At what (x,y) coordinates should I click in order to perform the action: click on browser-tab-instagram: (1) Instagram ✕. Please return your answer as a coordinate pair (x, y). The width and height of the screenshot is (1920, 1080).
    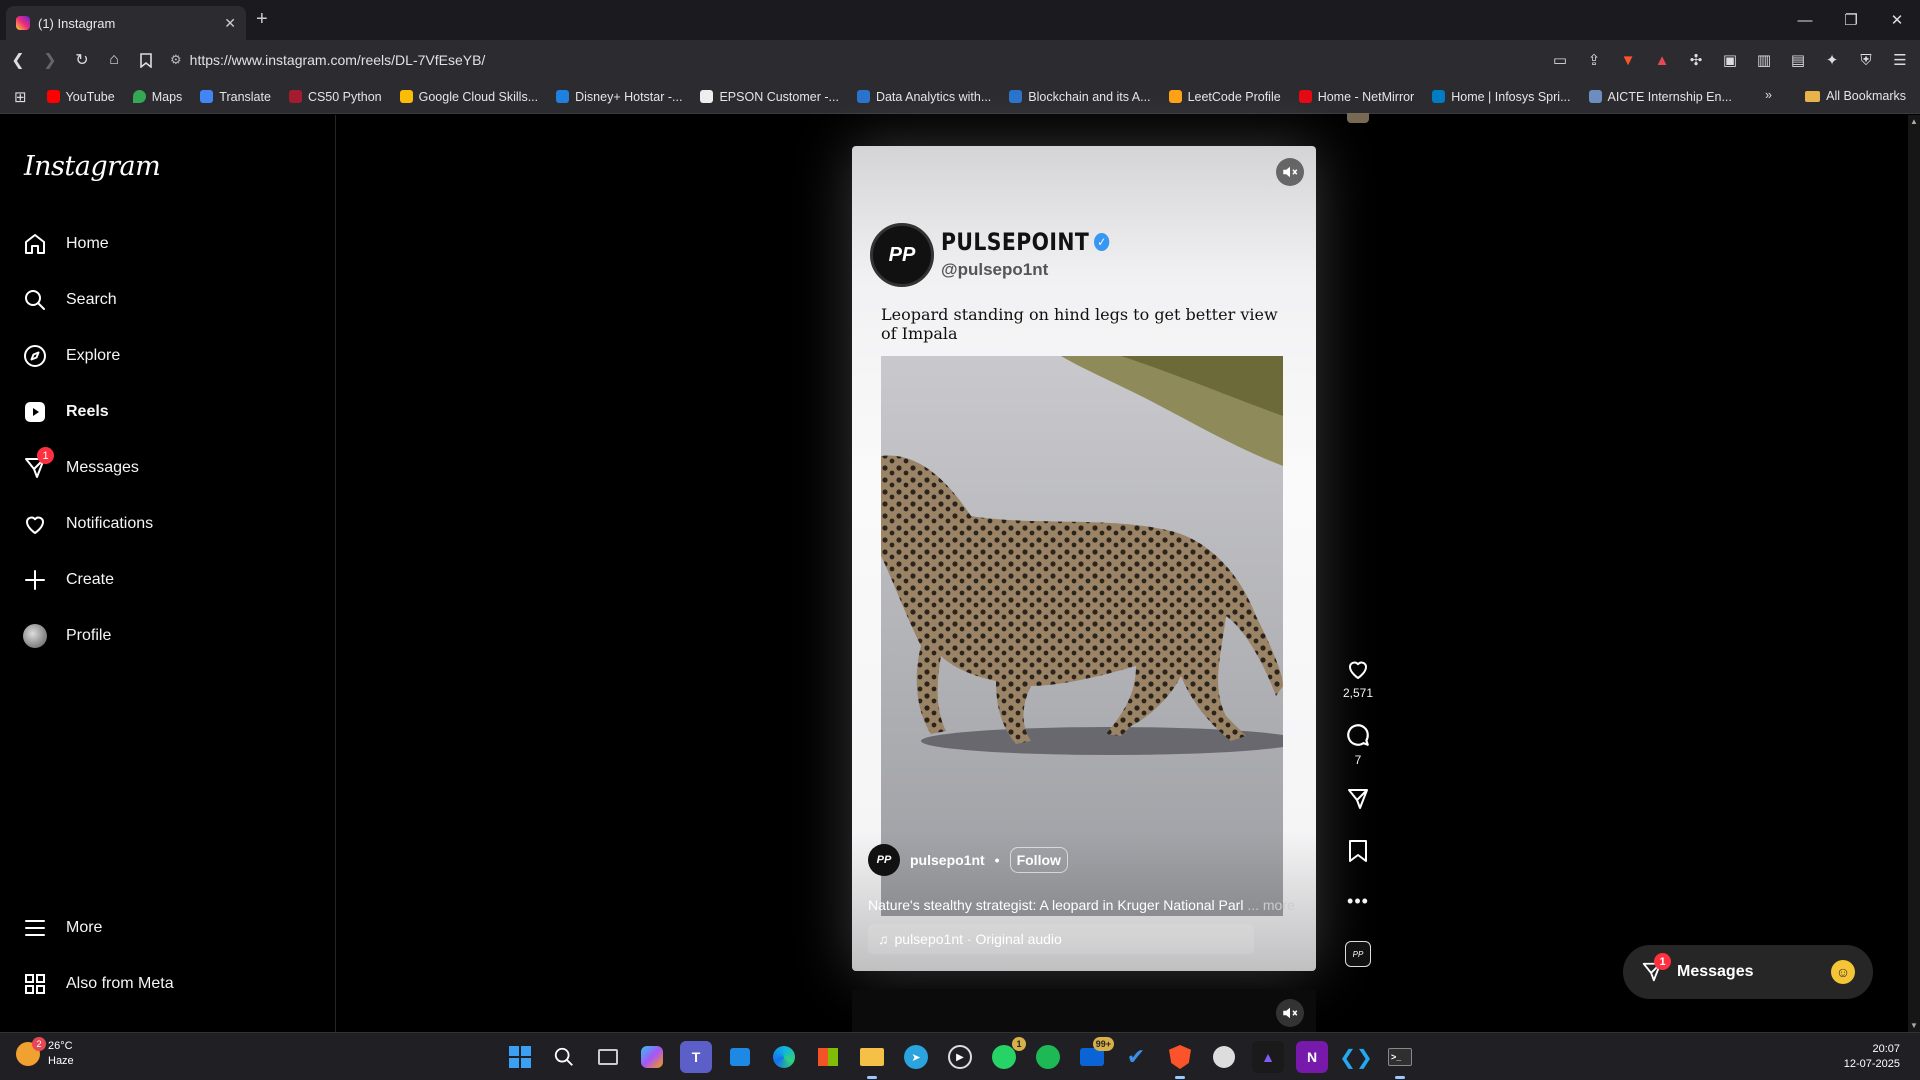
    Looking at the image, I should click on (126, 23).